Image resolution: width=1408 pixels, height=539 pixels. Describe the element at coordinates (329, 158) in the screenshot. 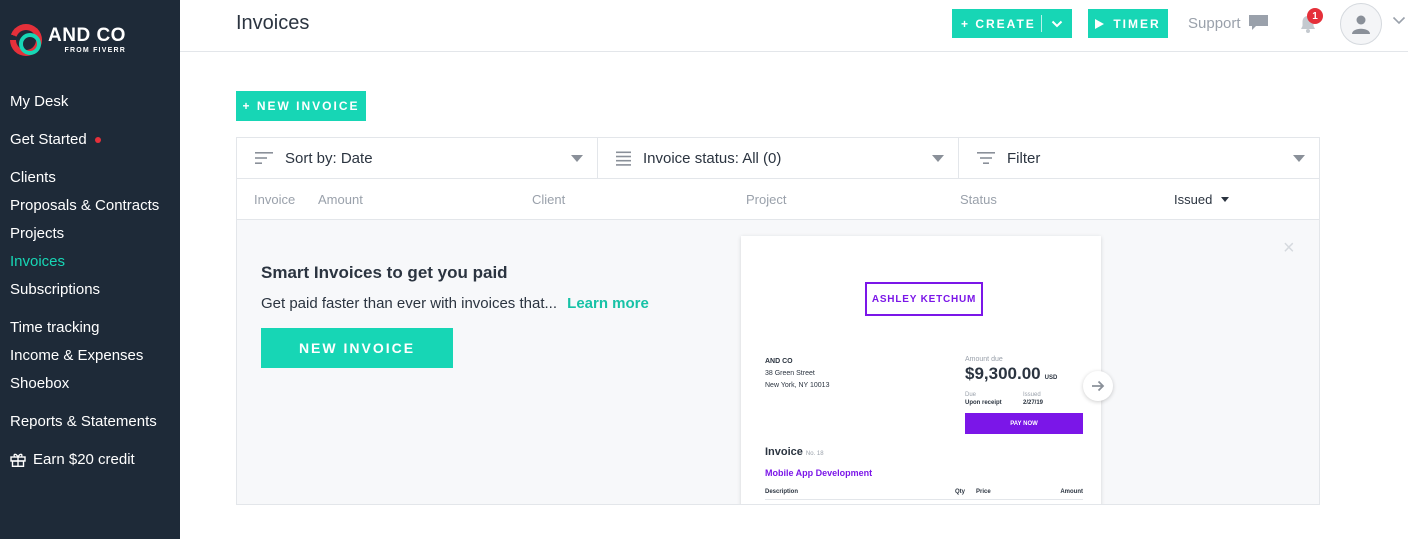

I see `sort-label: Sort by: Date` at that location.